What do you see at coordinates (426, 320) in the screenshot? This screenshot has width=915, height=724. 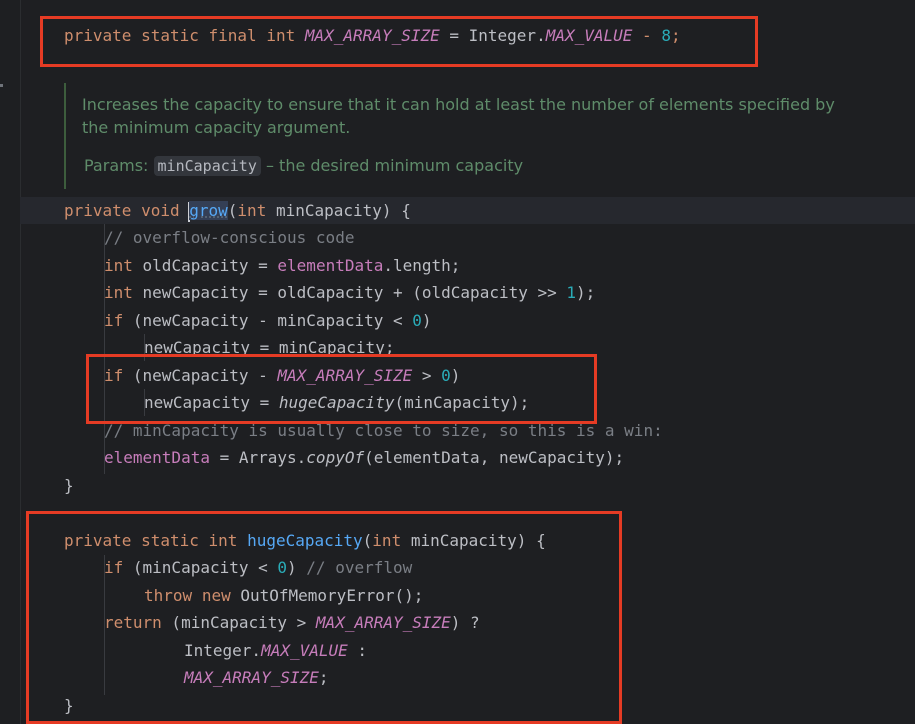 I see `code-text: )` at bounding box center [426, 320].